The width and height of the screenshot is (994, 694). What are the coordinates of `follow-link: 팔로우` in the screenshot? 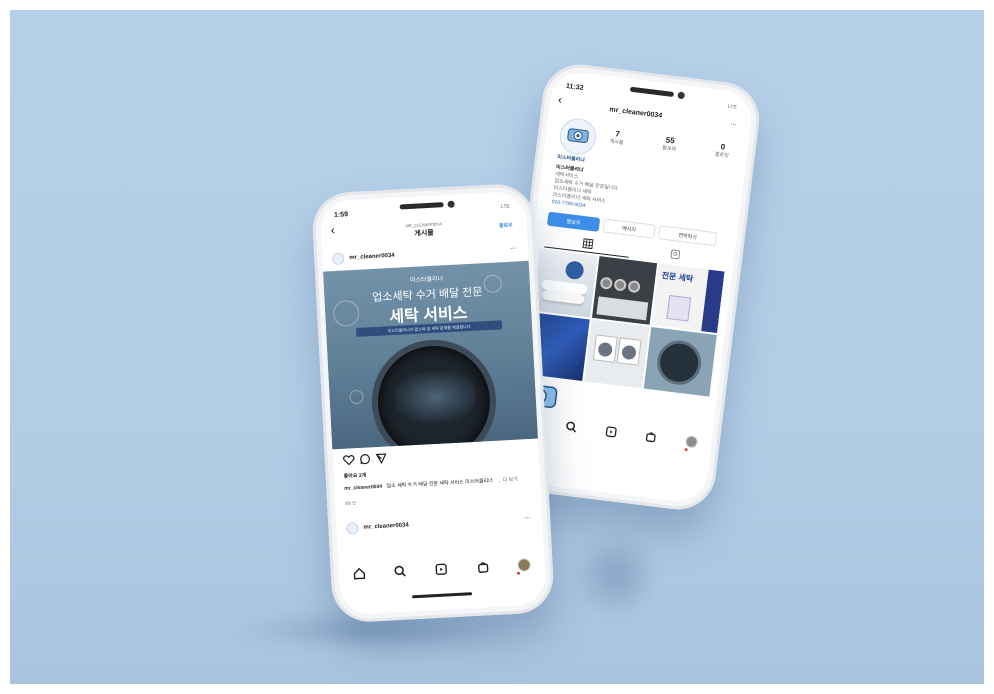 It's located at (506, 226).